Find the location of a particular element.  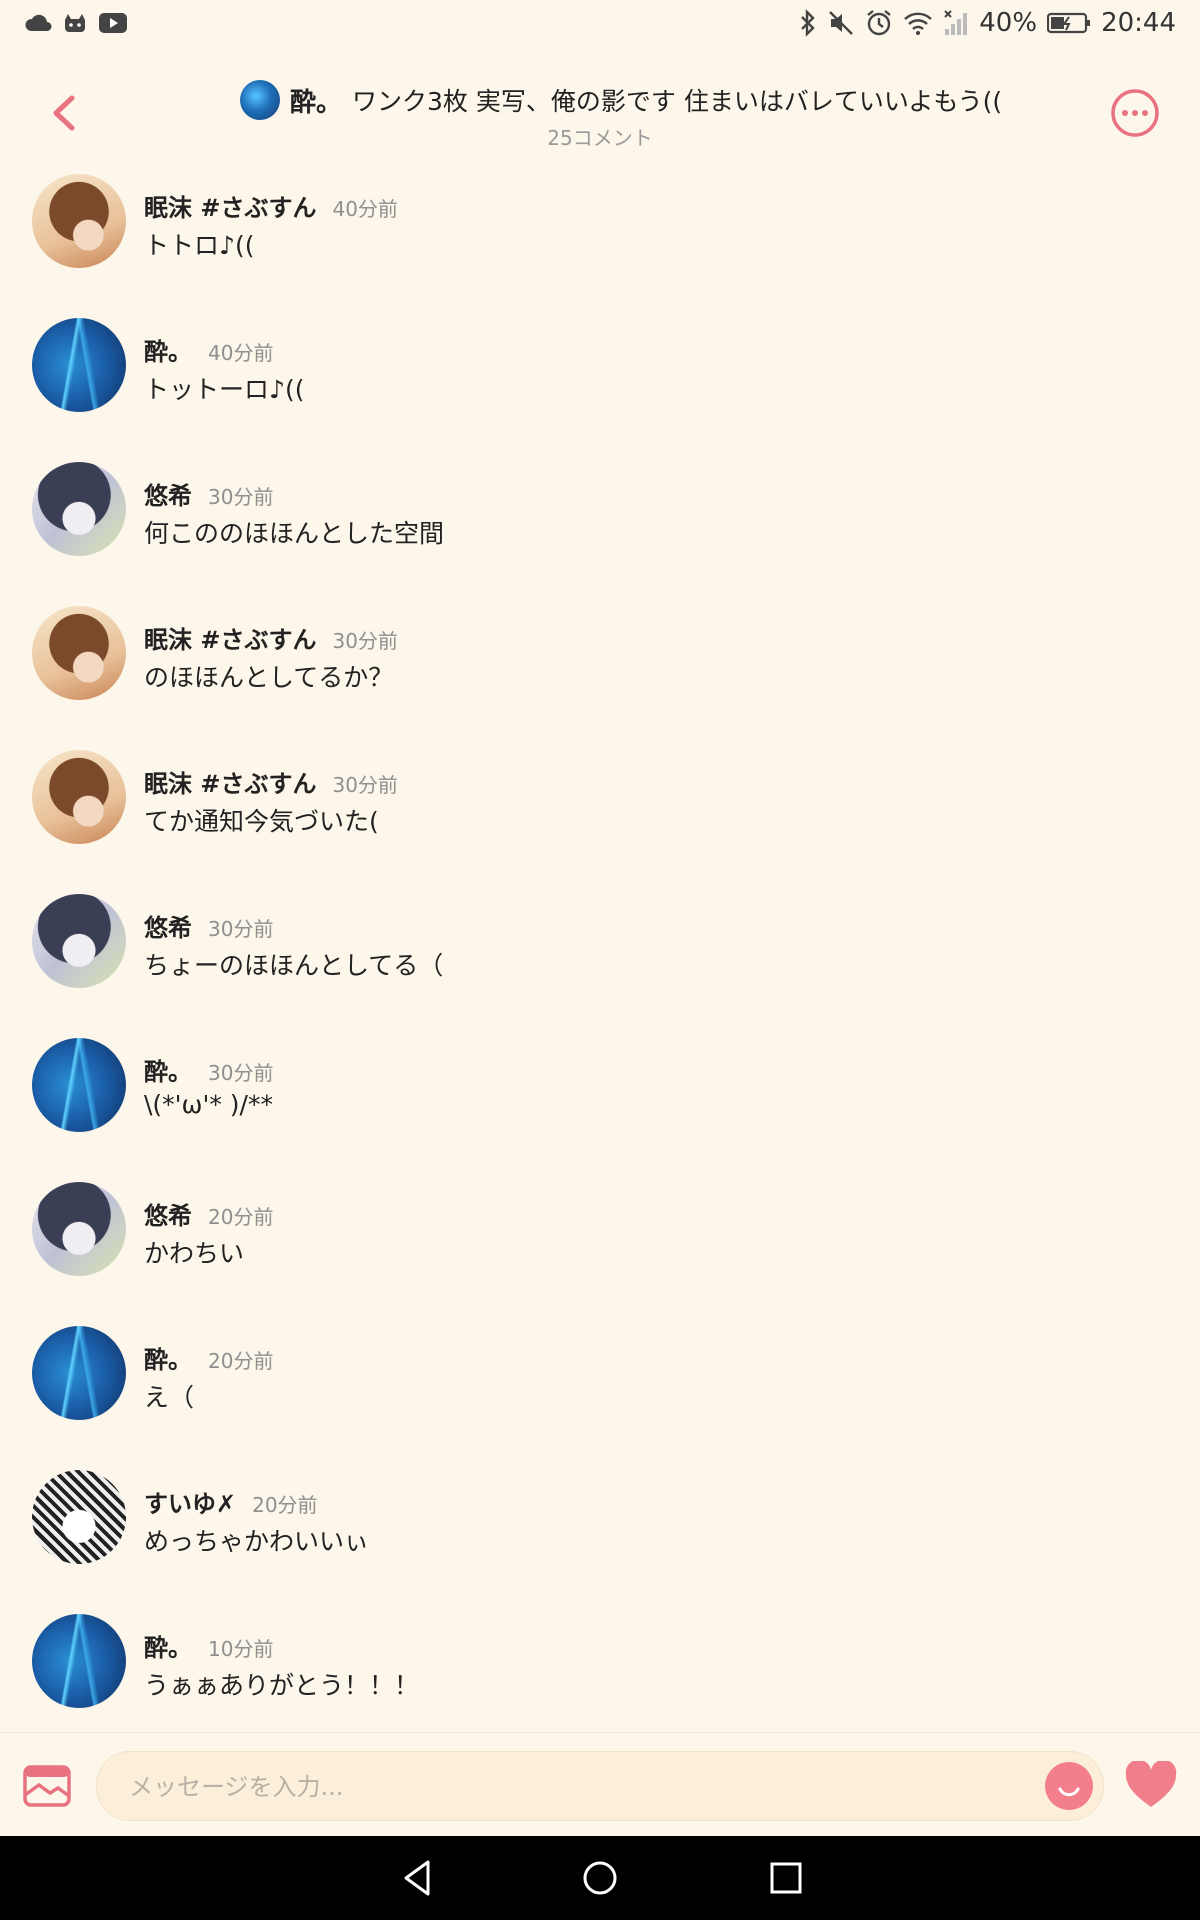

comment-count: 25コメント is located at coordinates (600, 138).